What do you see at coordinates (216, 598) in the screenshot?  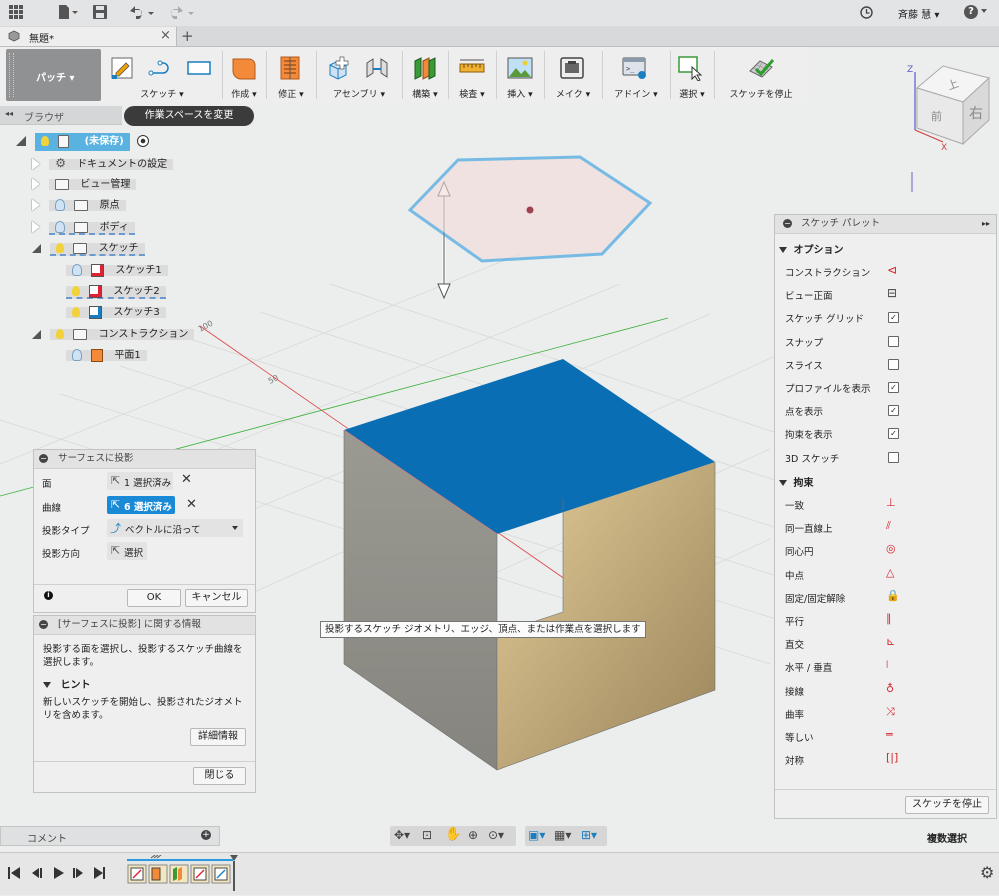 I see `cancel-button: キャンセル` at bounding box center [216, 598].